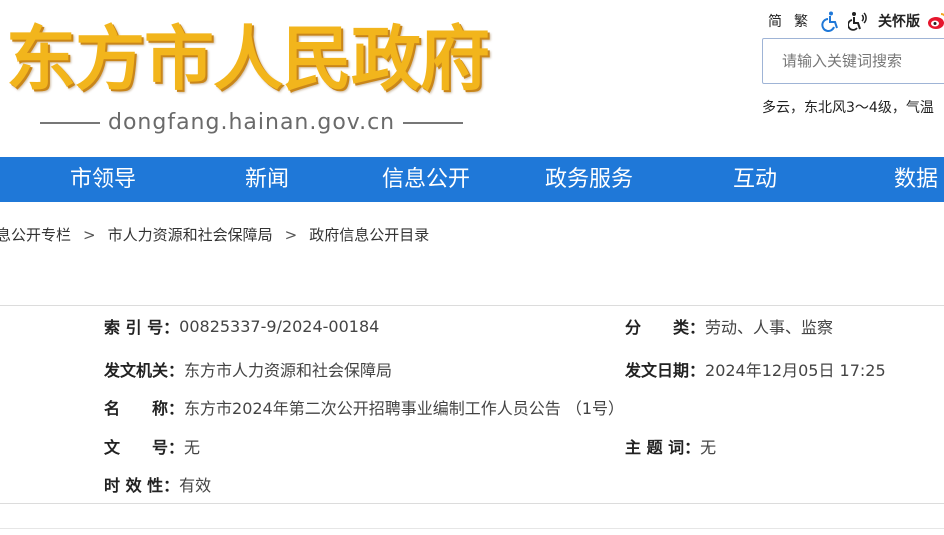  Describe the element at coordinates (192, 447) in the screenshot. I see `docno-value: 无` at that location.